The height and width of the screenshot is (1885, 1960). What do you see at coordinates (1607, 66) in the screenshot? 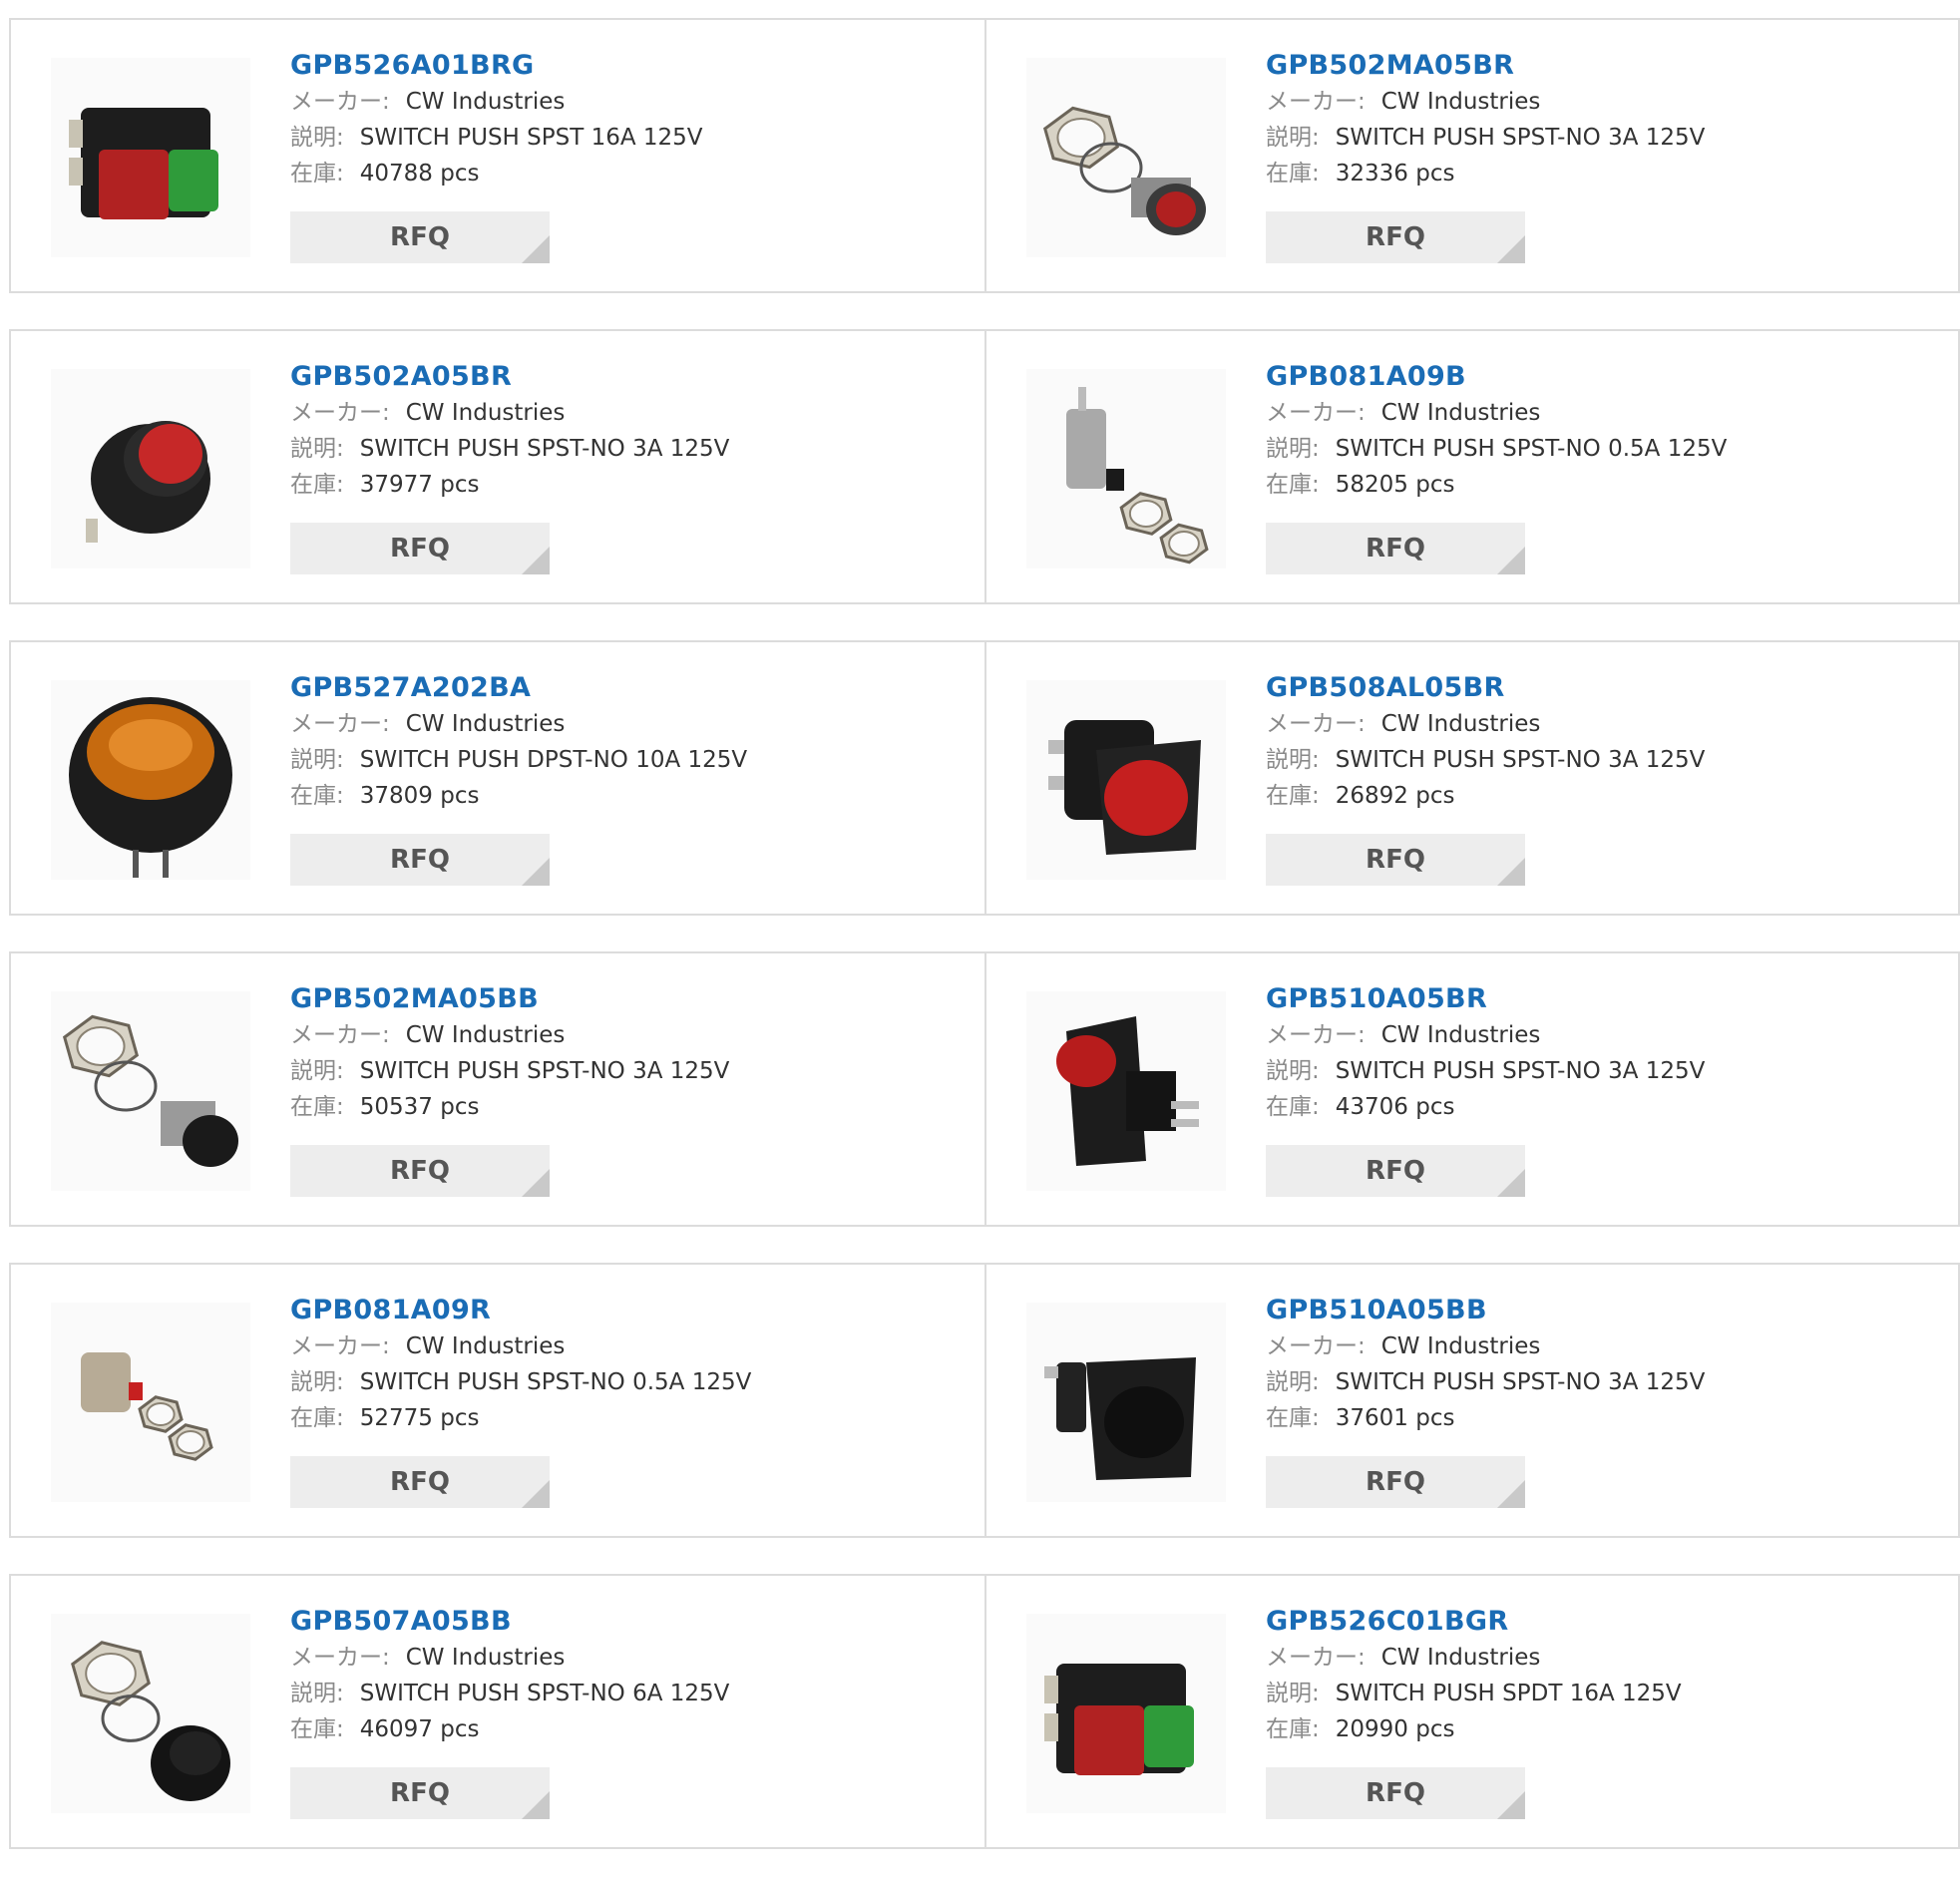
I see `part-number-link: GPB502MA05BR` at bounding box center [1607, 66].